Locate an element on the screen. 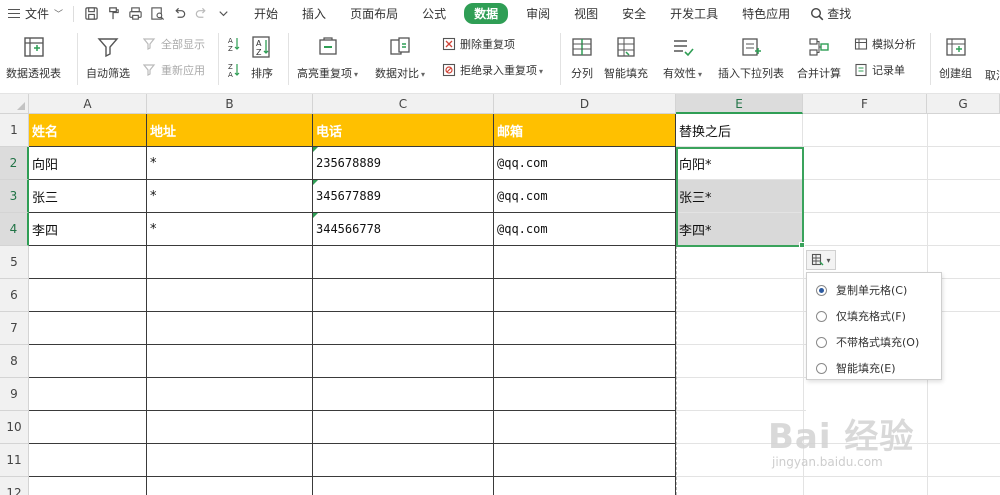 The height and width of the screenshot is (495, 1000). row-header-7: 7 is located at coordinates (14, 328).